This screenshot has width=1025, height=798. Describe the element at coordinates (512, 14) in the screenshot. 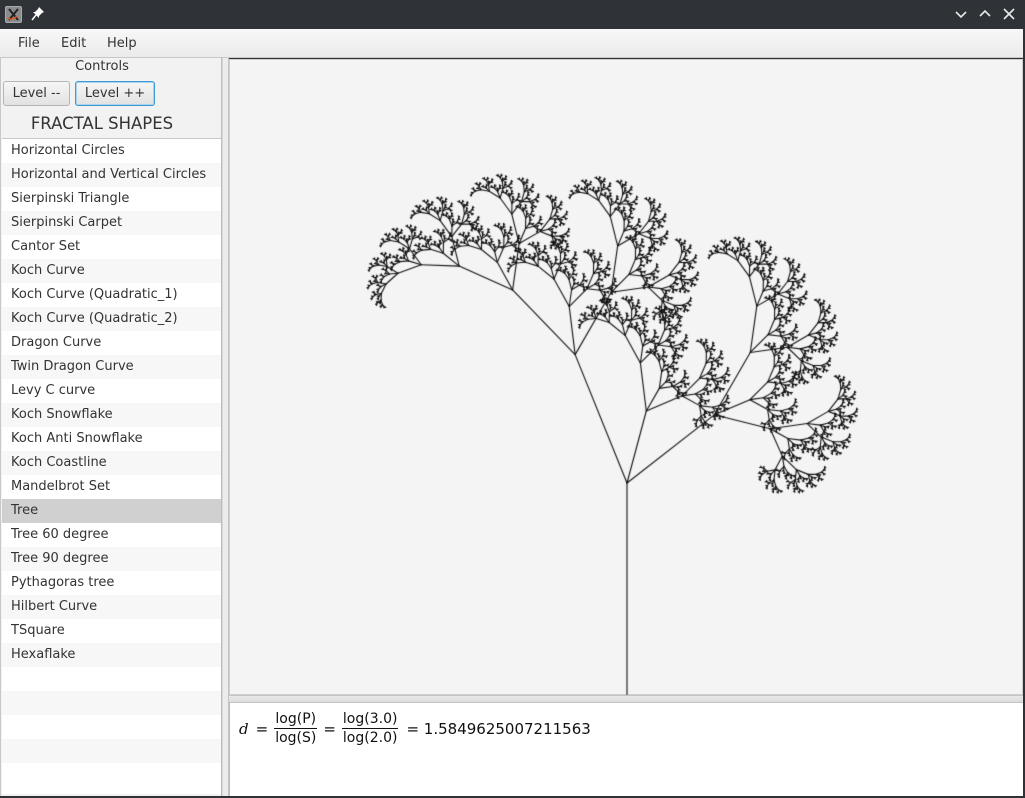

I see `title-bar` at that location.